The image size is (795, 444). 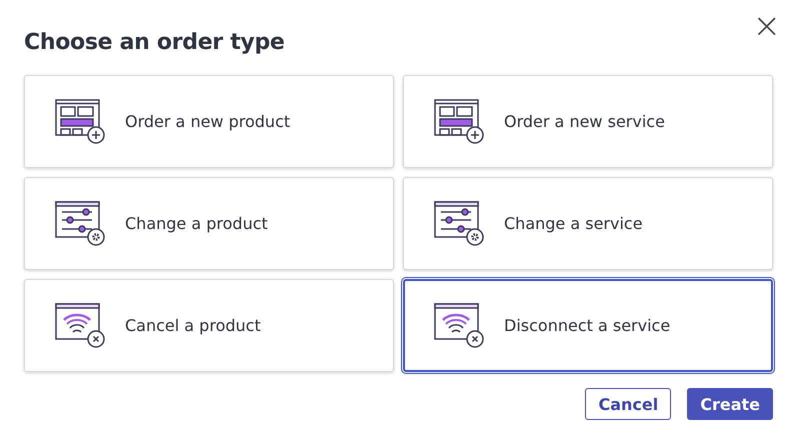 What do you see at coordinates (588, 325) in the screenshot?
I see `order-type-card: Disconnect a service` at bounding box center [588, 325].